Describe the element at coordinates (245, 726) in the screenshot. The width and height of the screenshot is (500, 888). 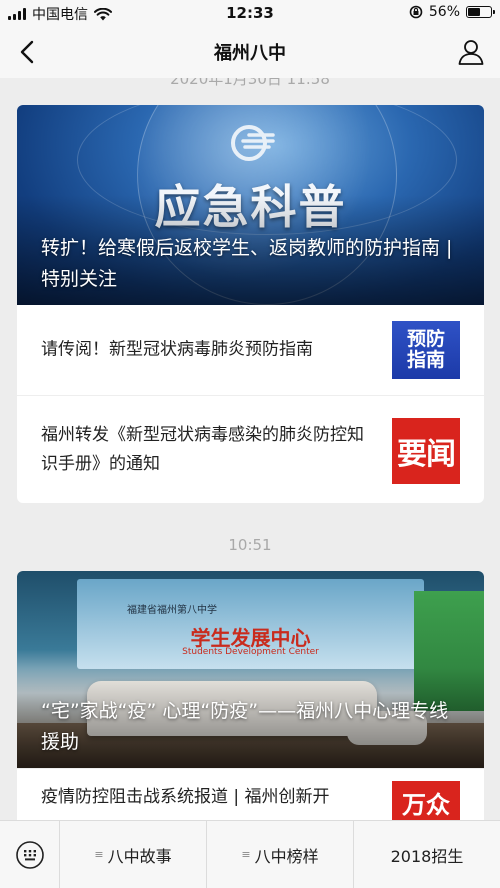
I see `cover-article-title: “宅”家战“疫” 心理“防疫”——福州八中心理专线援助` at that location.